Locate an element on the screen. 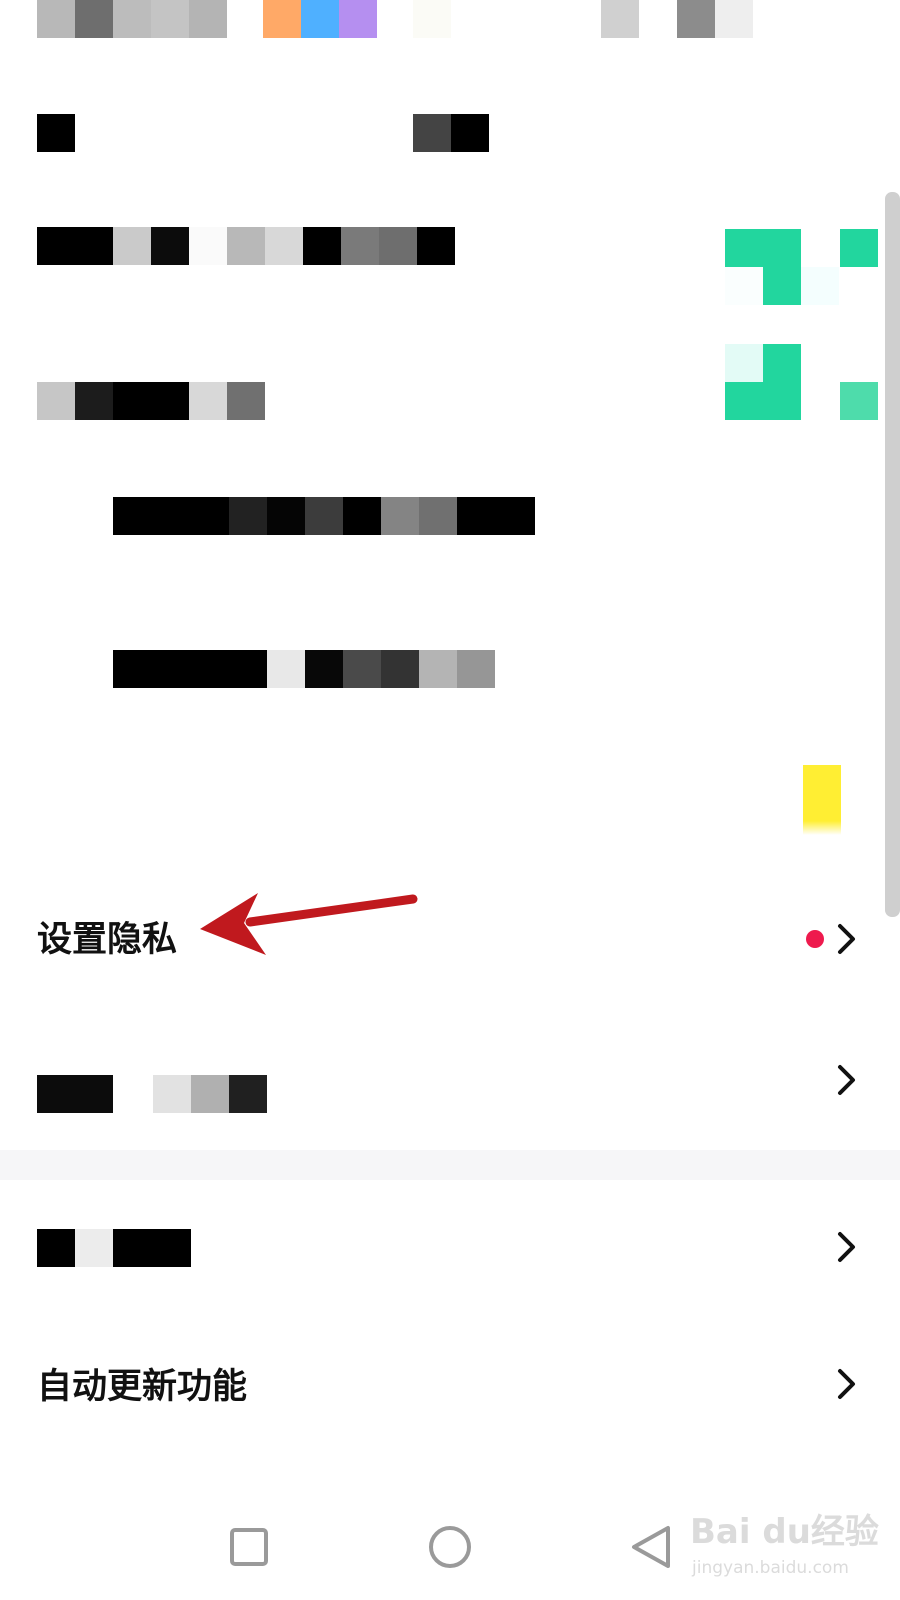  baidu-jingyan-watermark: Bai du经验 jingyan.baidu.com is located at coordinates (785, 1545).